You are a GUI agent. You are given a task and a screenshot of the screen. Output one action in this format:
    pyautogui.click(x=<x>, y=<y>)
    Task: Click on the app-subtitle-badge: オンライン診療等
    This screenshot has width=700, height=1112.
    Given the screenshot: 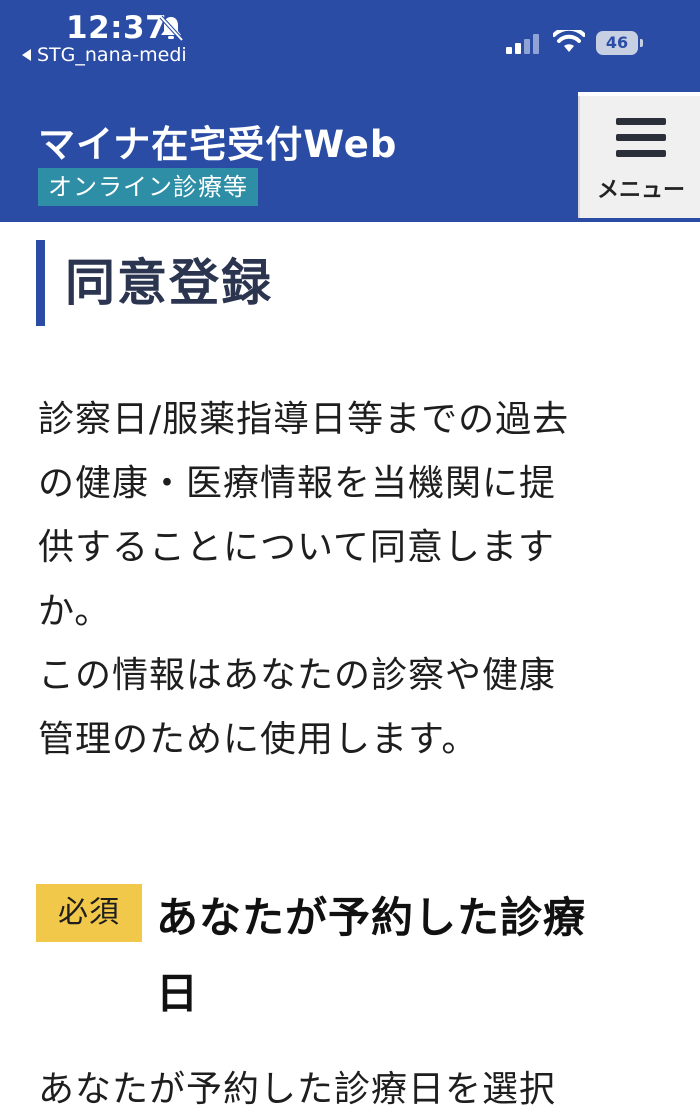 What is the action you would take?
    pyautogui.click(x=148, y=187)
    